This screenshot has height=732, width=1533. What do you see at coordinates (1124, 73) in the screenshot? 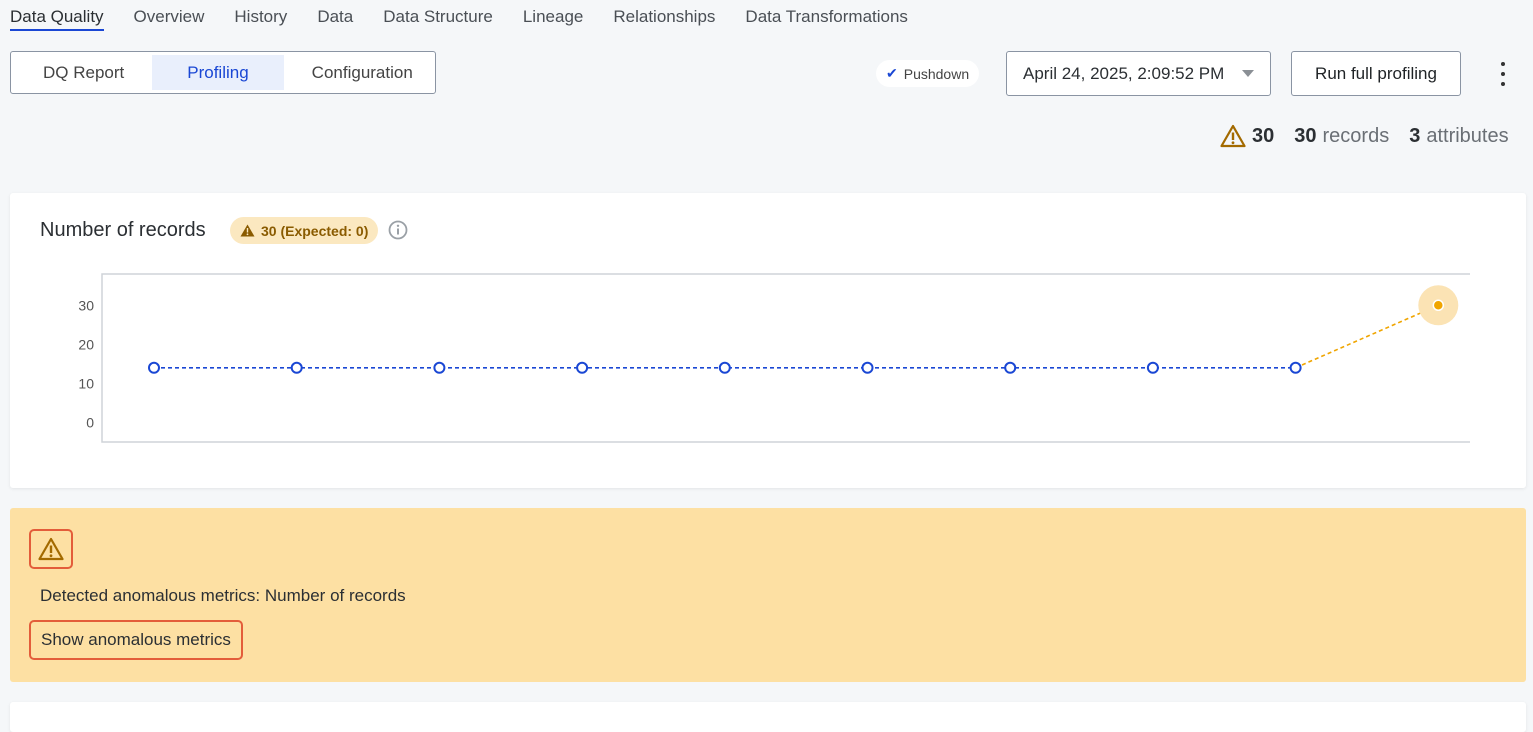
I see `date-select-value: April 24, 2025, 2:09:52 PM` at bounding box center [1124, 73].